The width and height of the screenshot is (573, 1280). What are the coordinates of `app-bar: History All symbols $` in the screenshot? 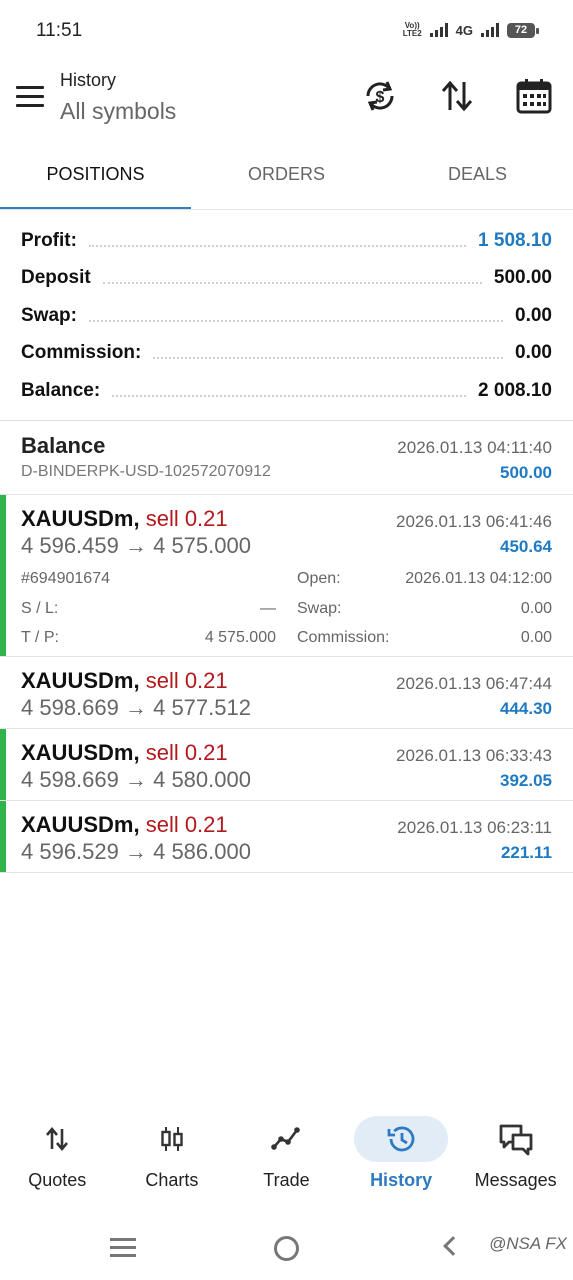 It's located at (286, 100).